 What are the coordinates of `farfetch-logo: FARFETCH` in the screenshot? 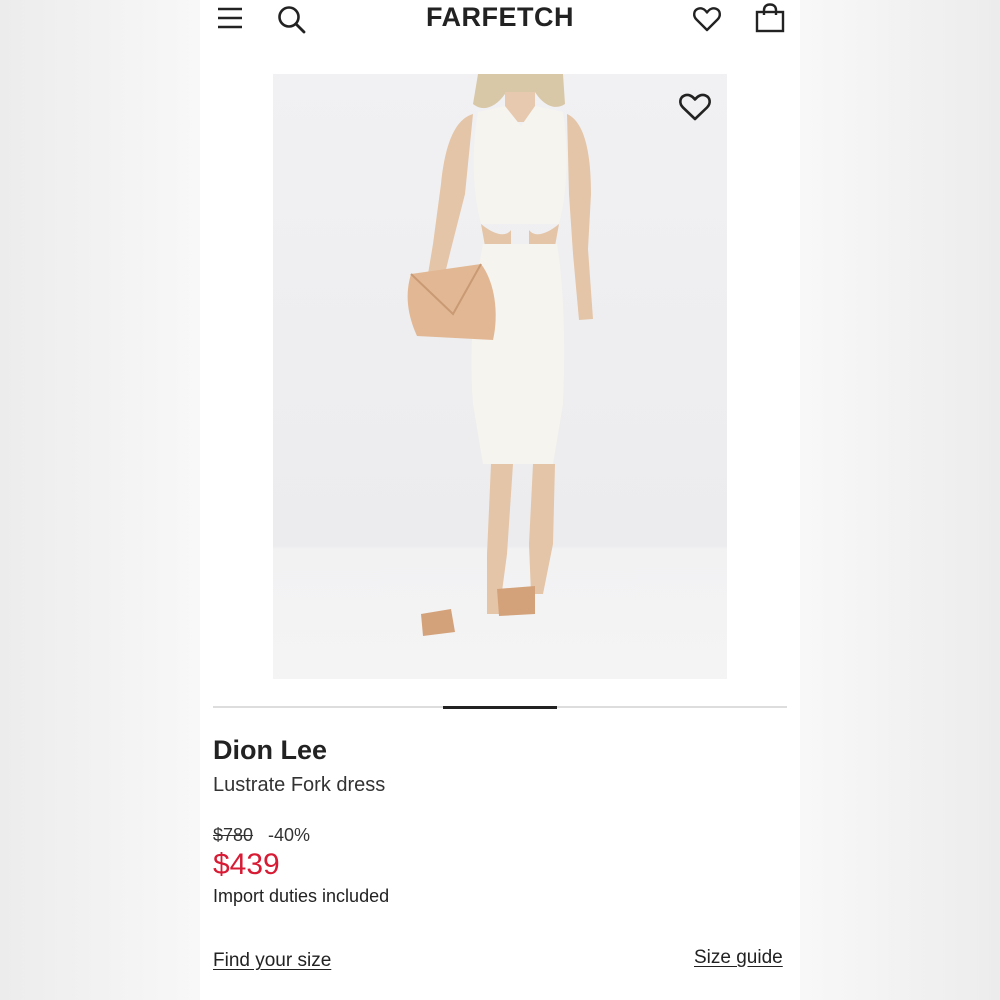 It's located at (500, 17).